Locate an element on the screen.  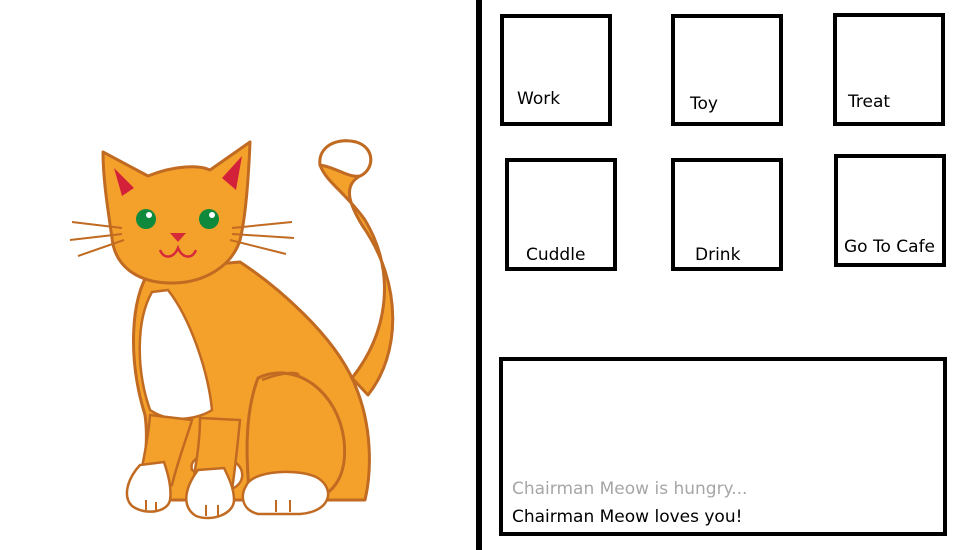
work-button: Work is located at coordinates (556, 70).